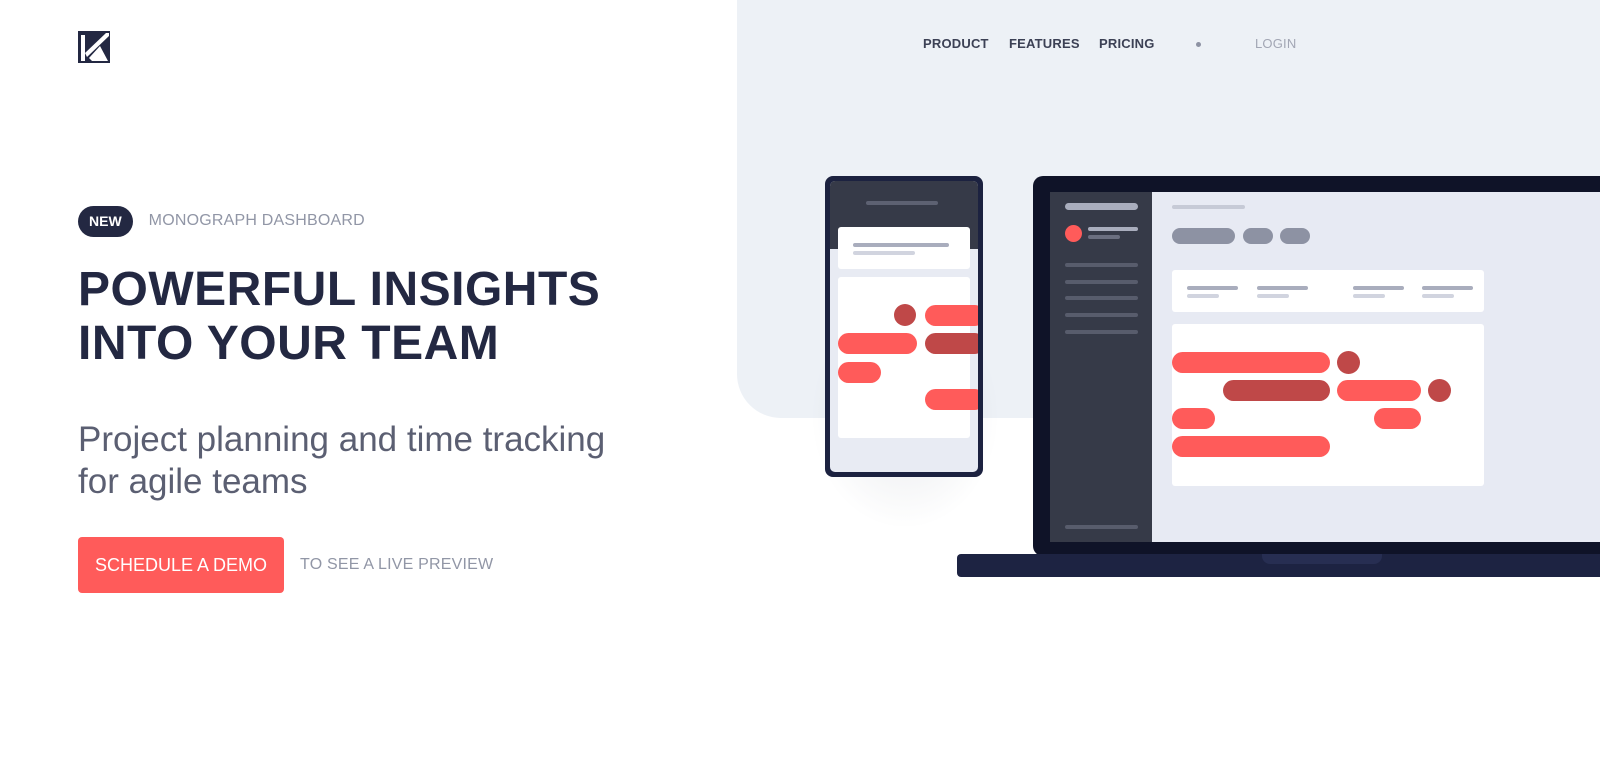 The image size is (1600, 775). I want to click on laptop-breadcrumb-line, so click(1208, 207).